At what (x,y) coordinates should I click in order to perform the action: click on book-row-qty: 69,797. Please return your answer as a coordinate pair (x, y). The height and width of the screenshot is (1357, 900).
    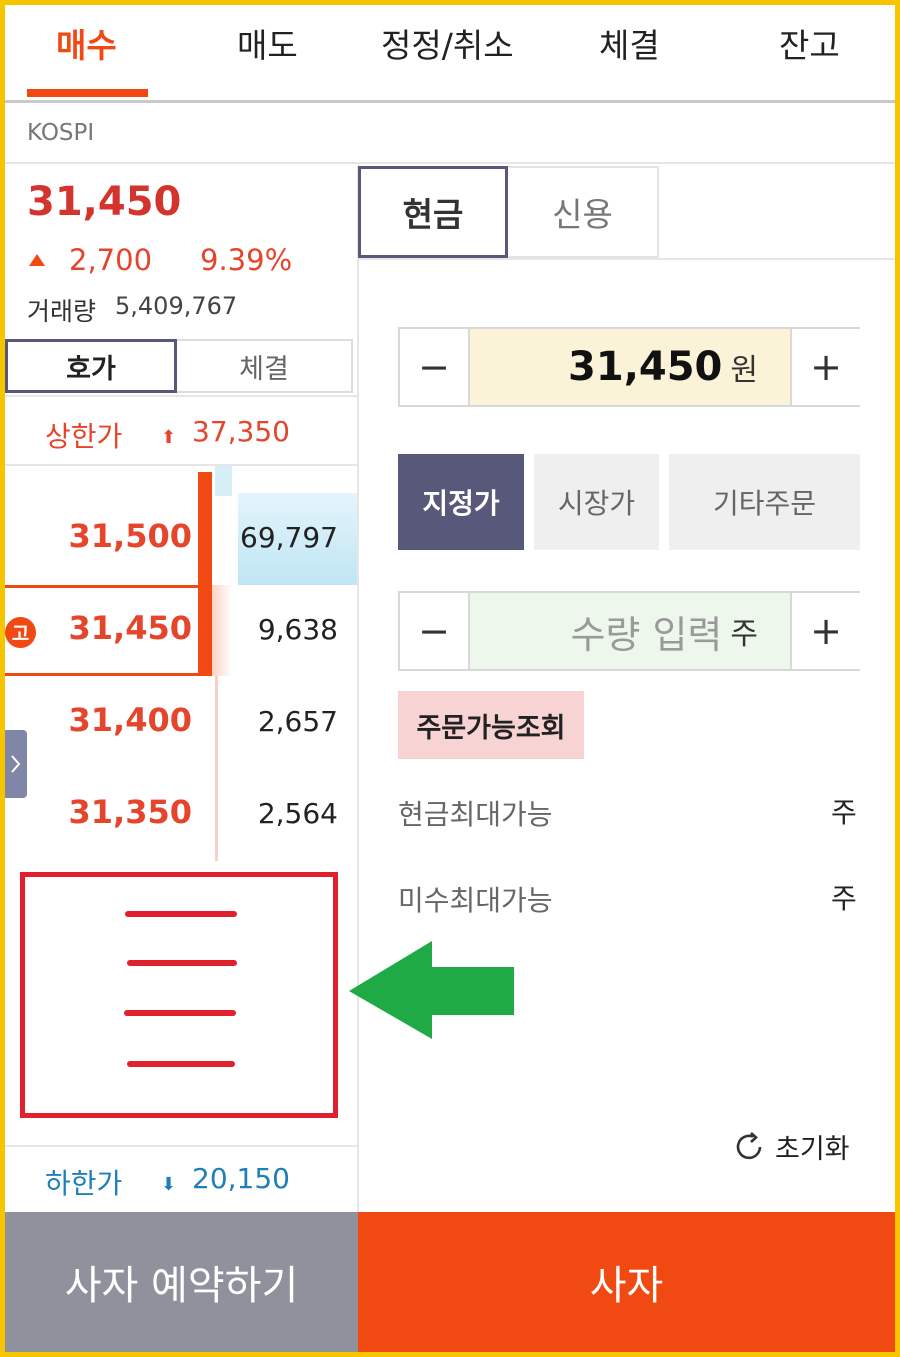
    Looking at the image, I should click on (289, 537).